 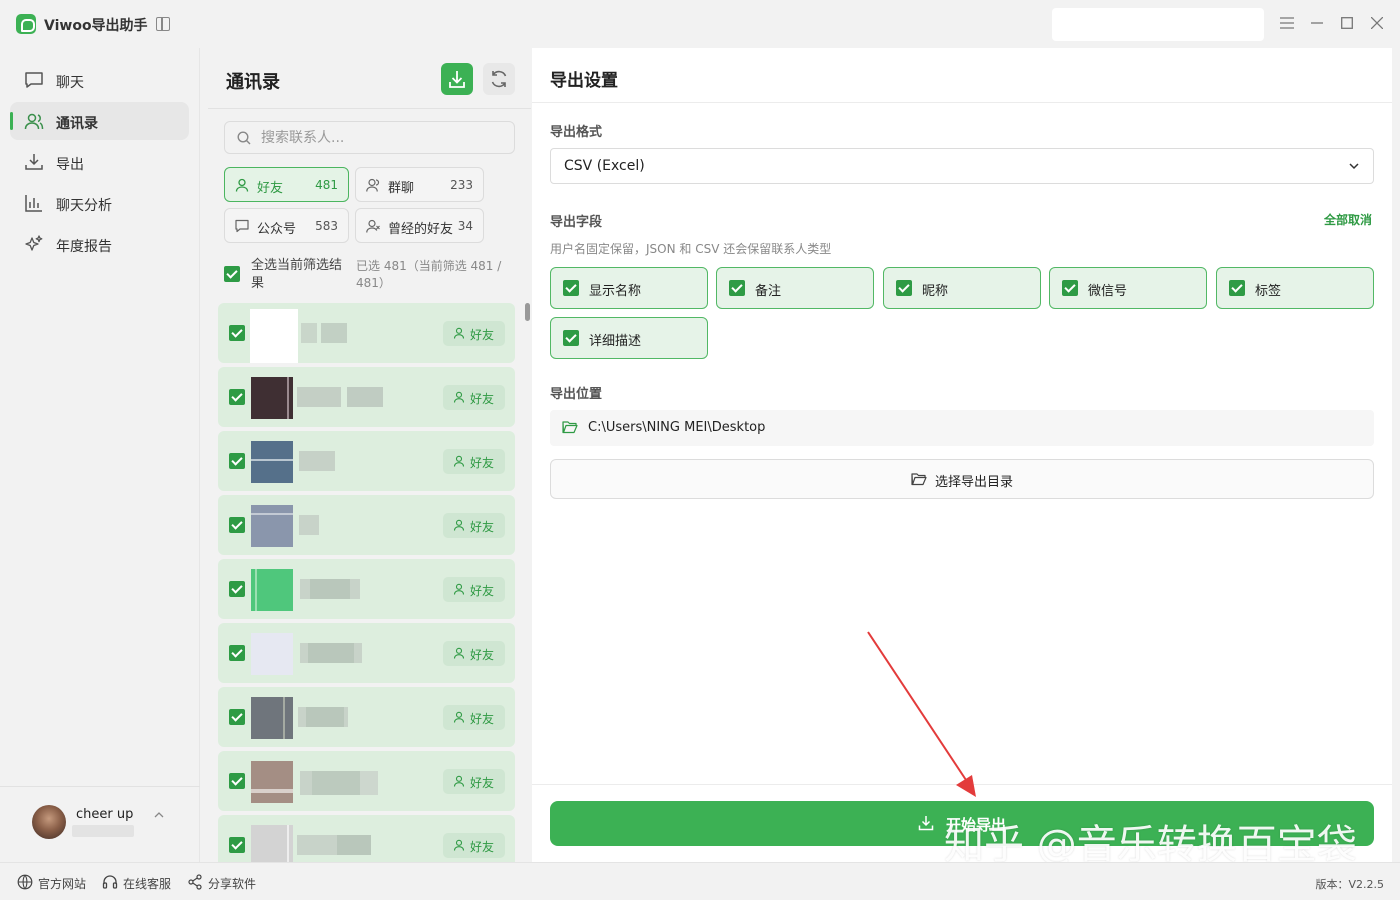 What do you see at coordinates (1317, 24) in the screenshot?
I see `minimize-icon` at bounding box center [1317, 24].